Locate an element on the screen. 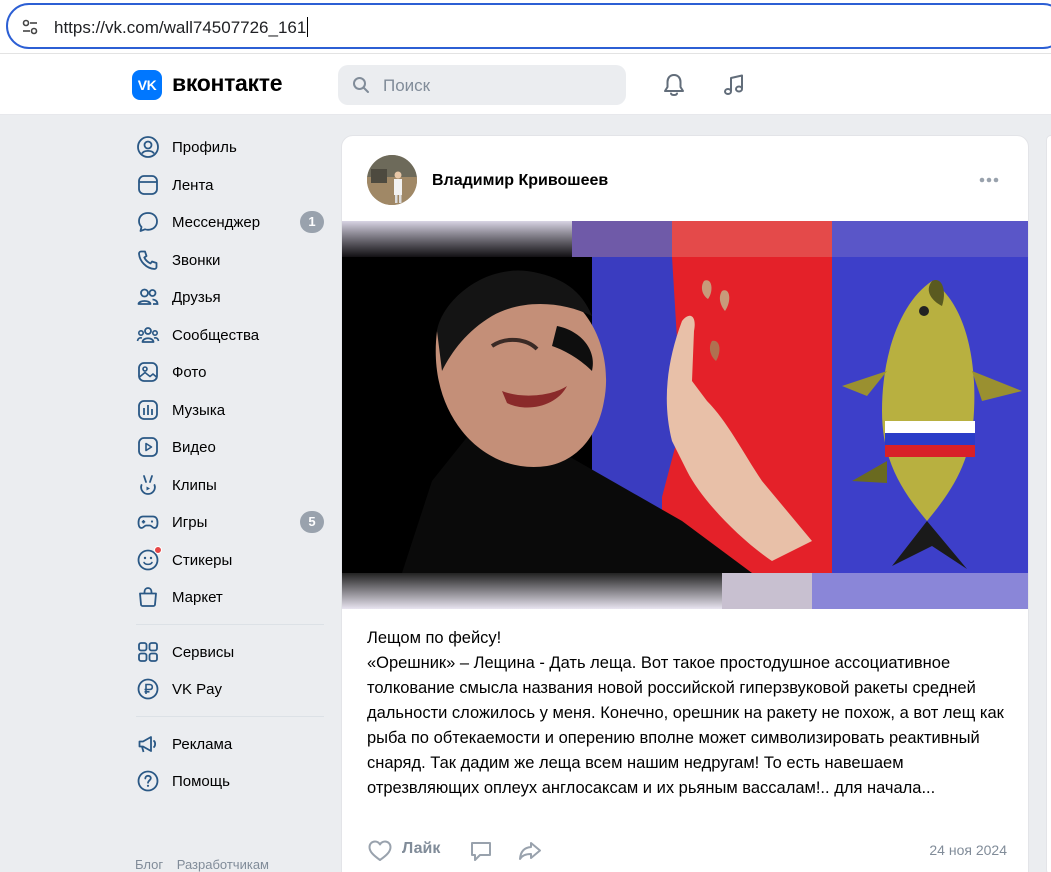  sidebar-item-label: Видео is located at coordinates (194, 447).